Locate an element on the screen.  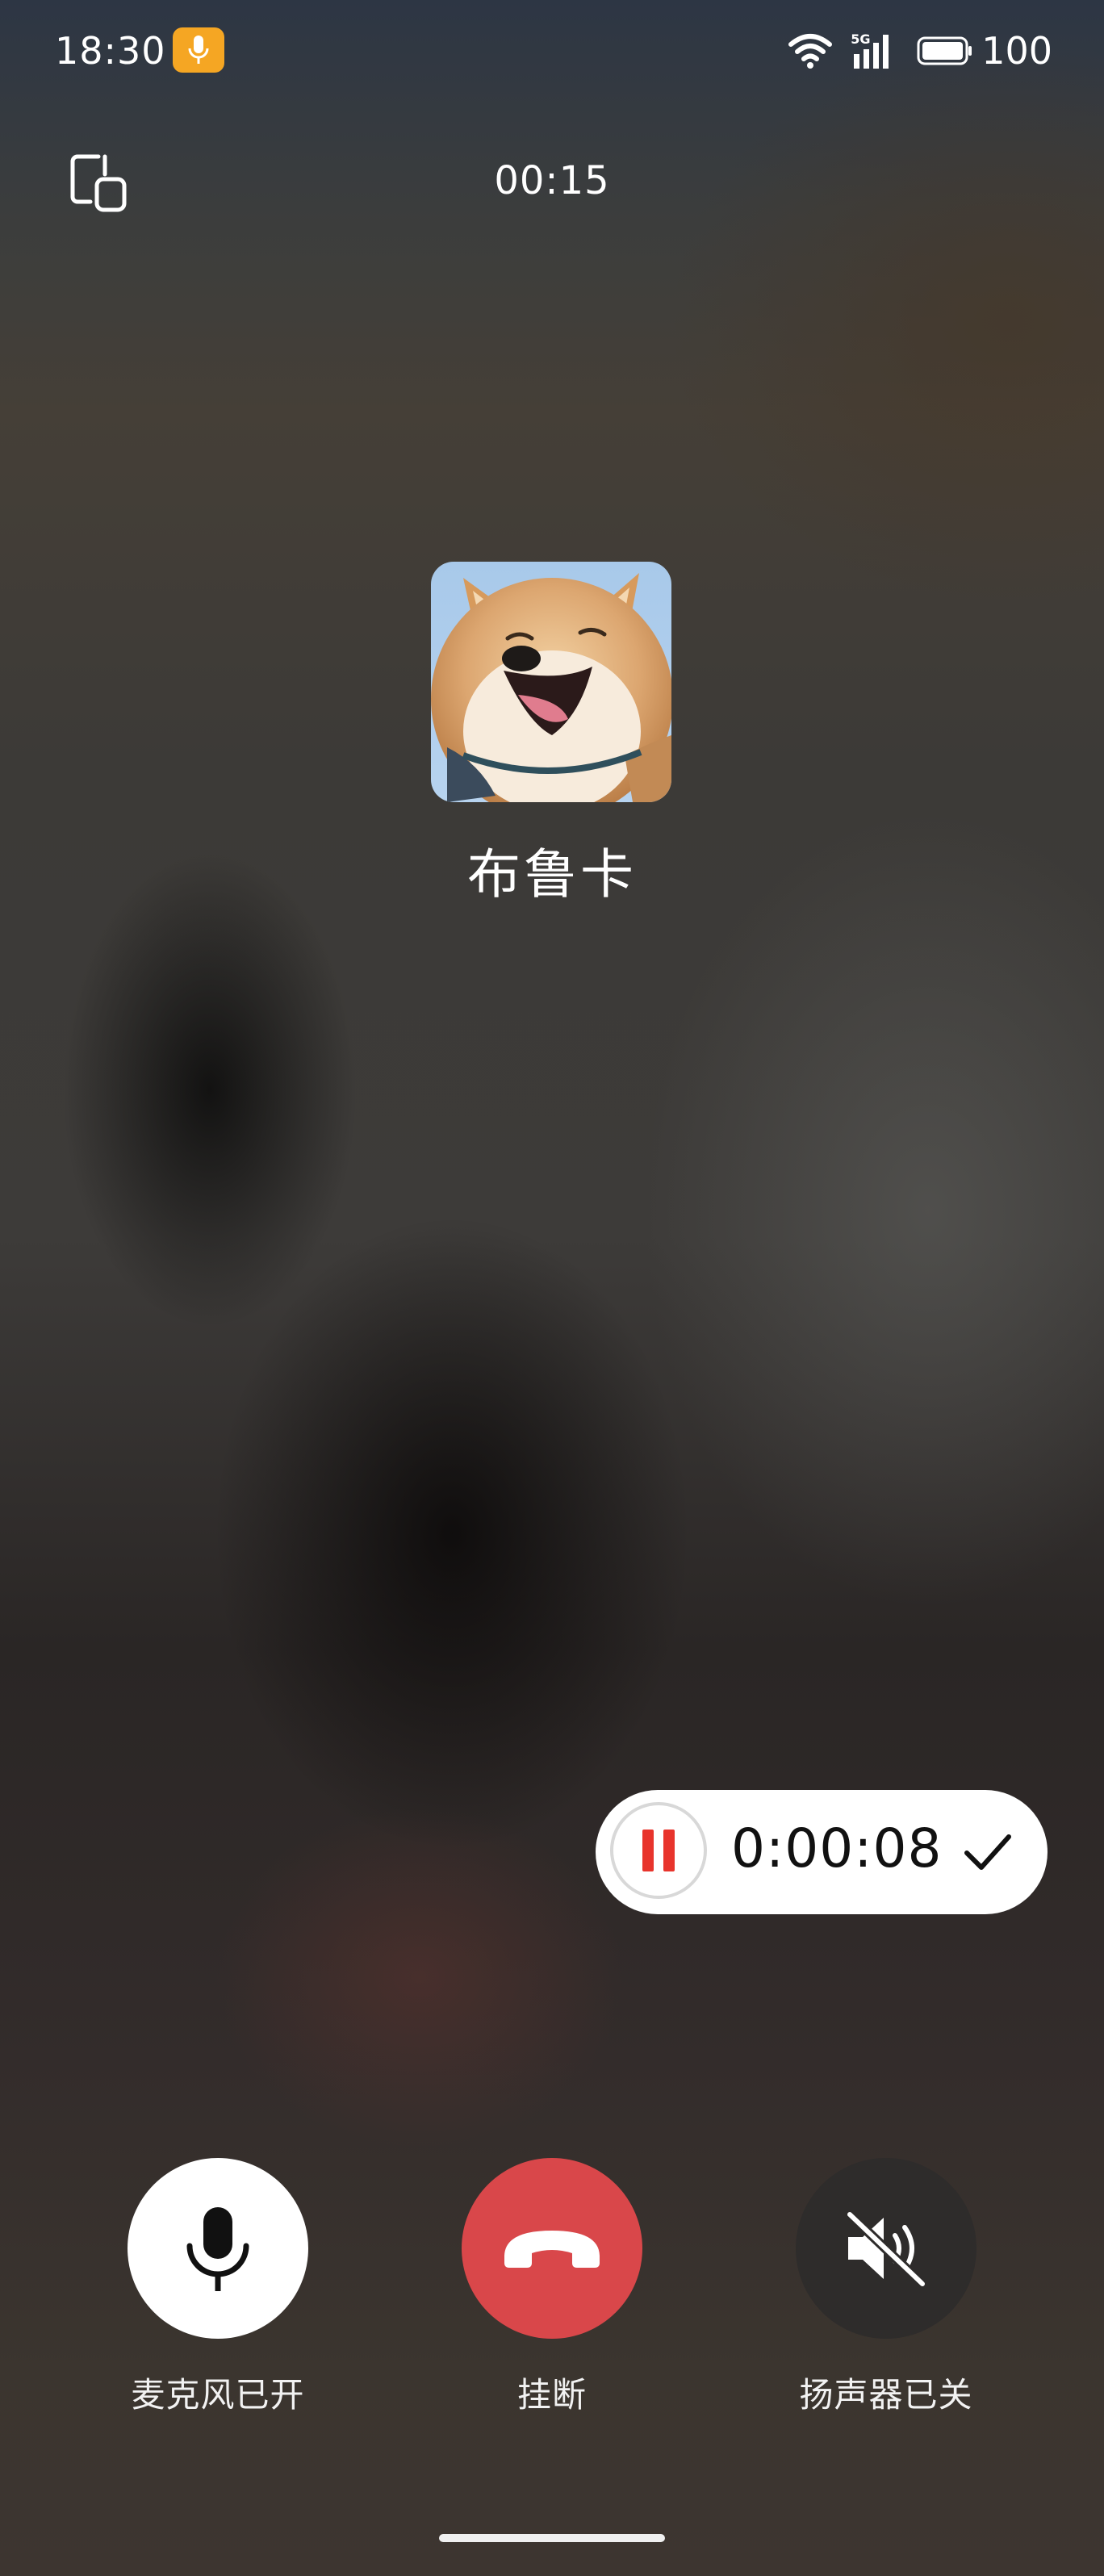
battery-icon is located at coordinates (944, 50).